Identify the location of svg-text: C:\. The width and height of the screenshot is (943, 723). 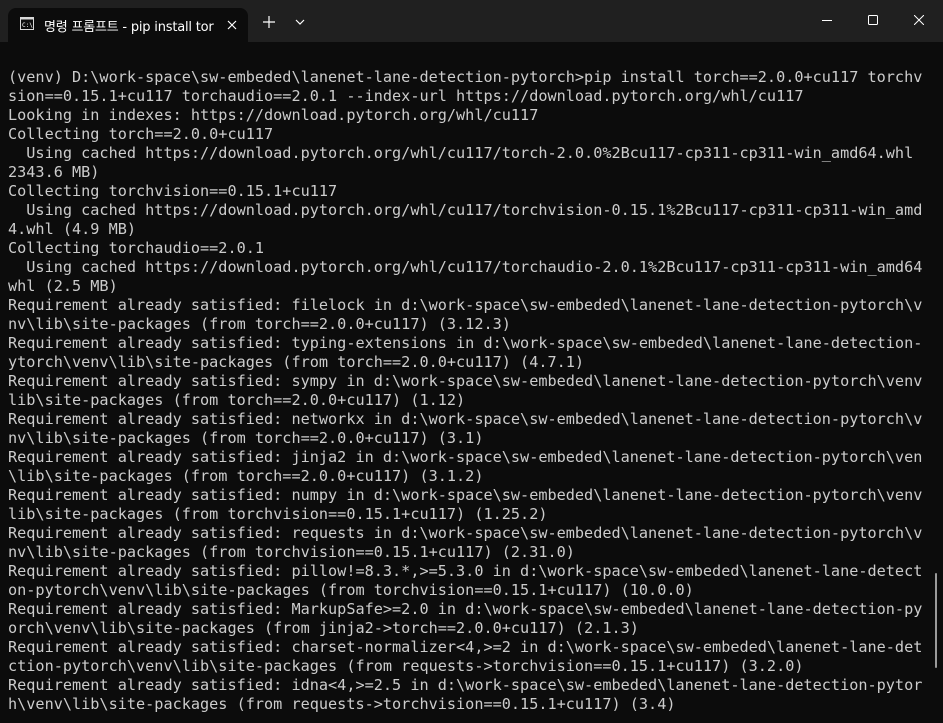
(27, 25).